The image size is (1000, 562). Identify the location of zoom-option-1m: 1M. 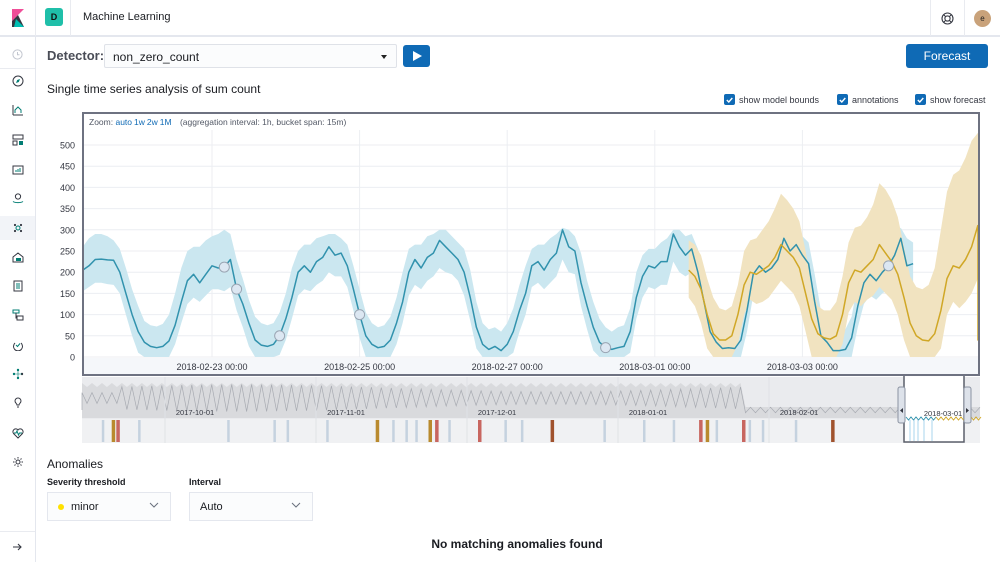
(166, 122).